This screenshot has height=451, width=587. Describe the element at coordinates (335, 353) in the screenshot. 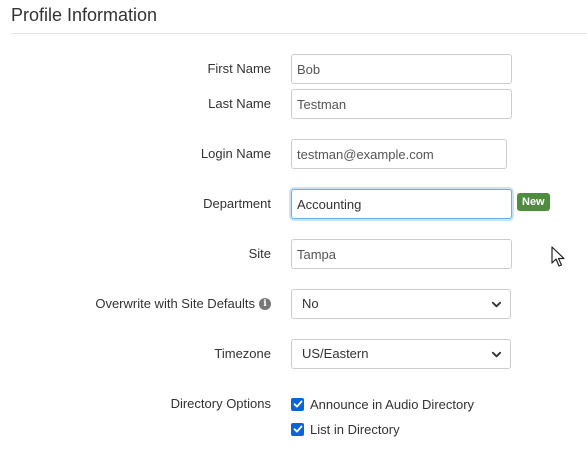

I see `timezone-value: US/Eastern` at that location.